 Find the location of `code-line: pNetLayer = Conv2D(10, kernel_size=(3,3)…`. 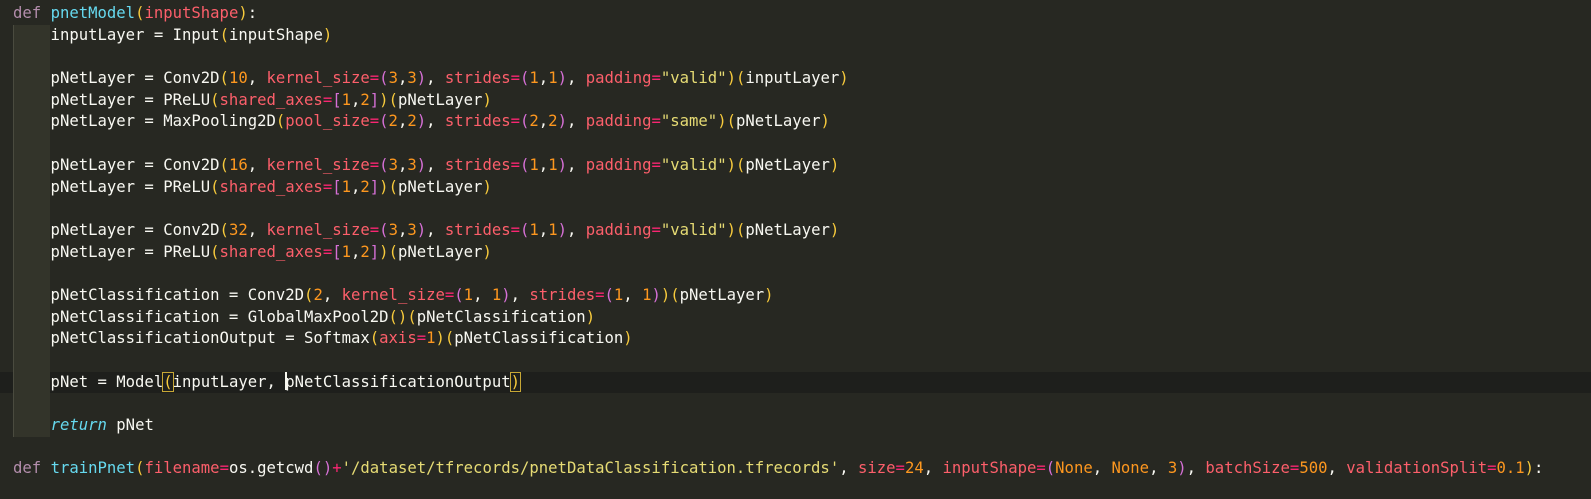

code-line: pNetLayer = Conv2D(10, kernel_size=(3,3)… is located at coordinates (795, 79).